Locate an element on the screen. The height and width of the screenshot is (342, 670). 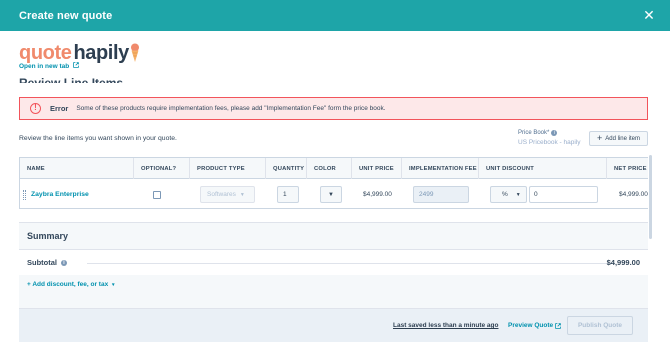
subtotal-label: Subtotal is located at coordinates (42, 262).